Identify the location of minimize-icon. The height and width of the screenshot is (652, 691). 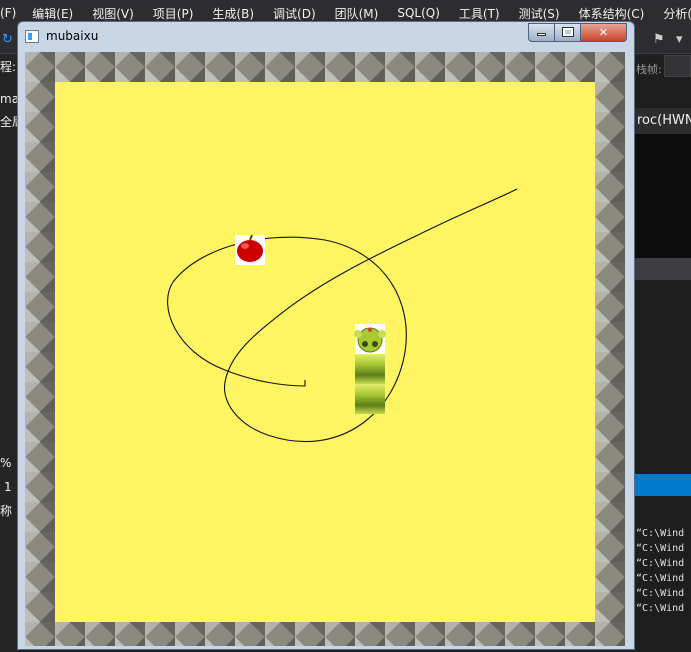
(541, 34).